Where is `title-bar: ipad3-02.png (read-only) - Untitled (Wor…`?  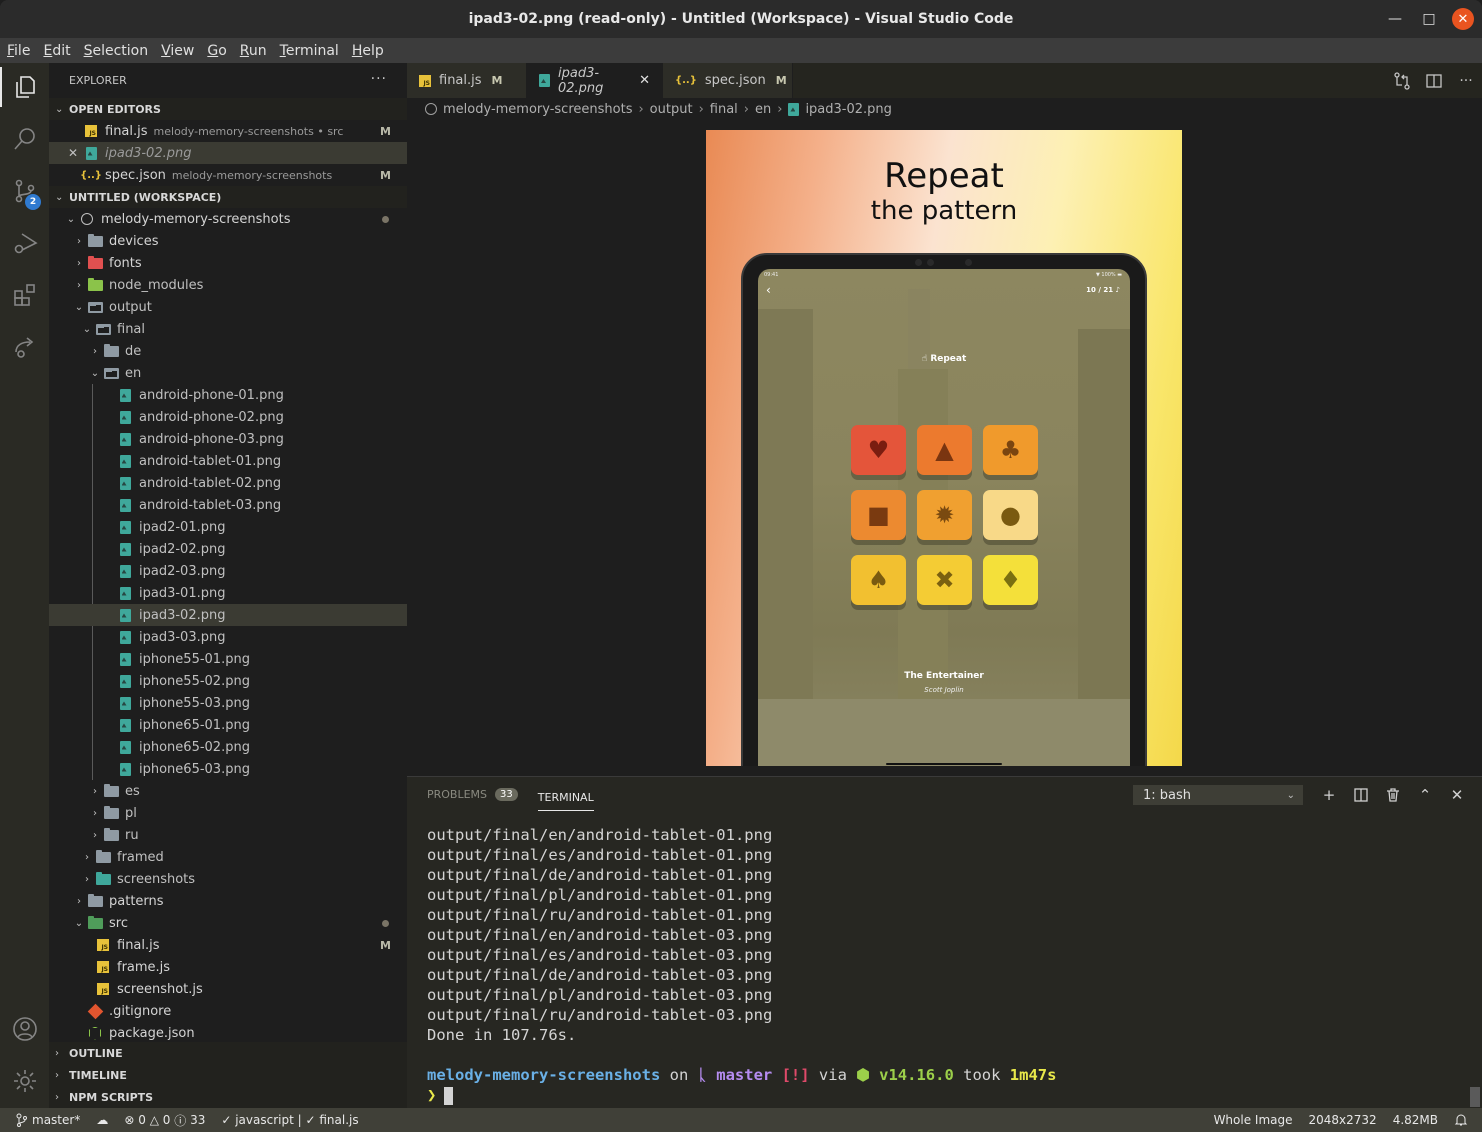 title-bar: ipad3-02.png (read-only) - Untitled (Wor… is located at coordinates (741, 19).